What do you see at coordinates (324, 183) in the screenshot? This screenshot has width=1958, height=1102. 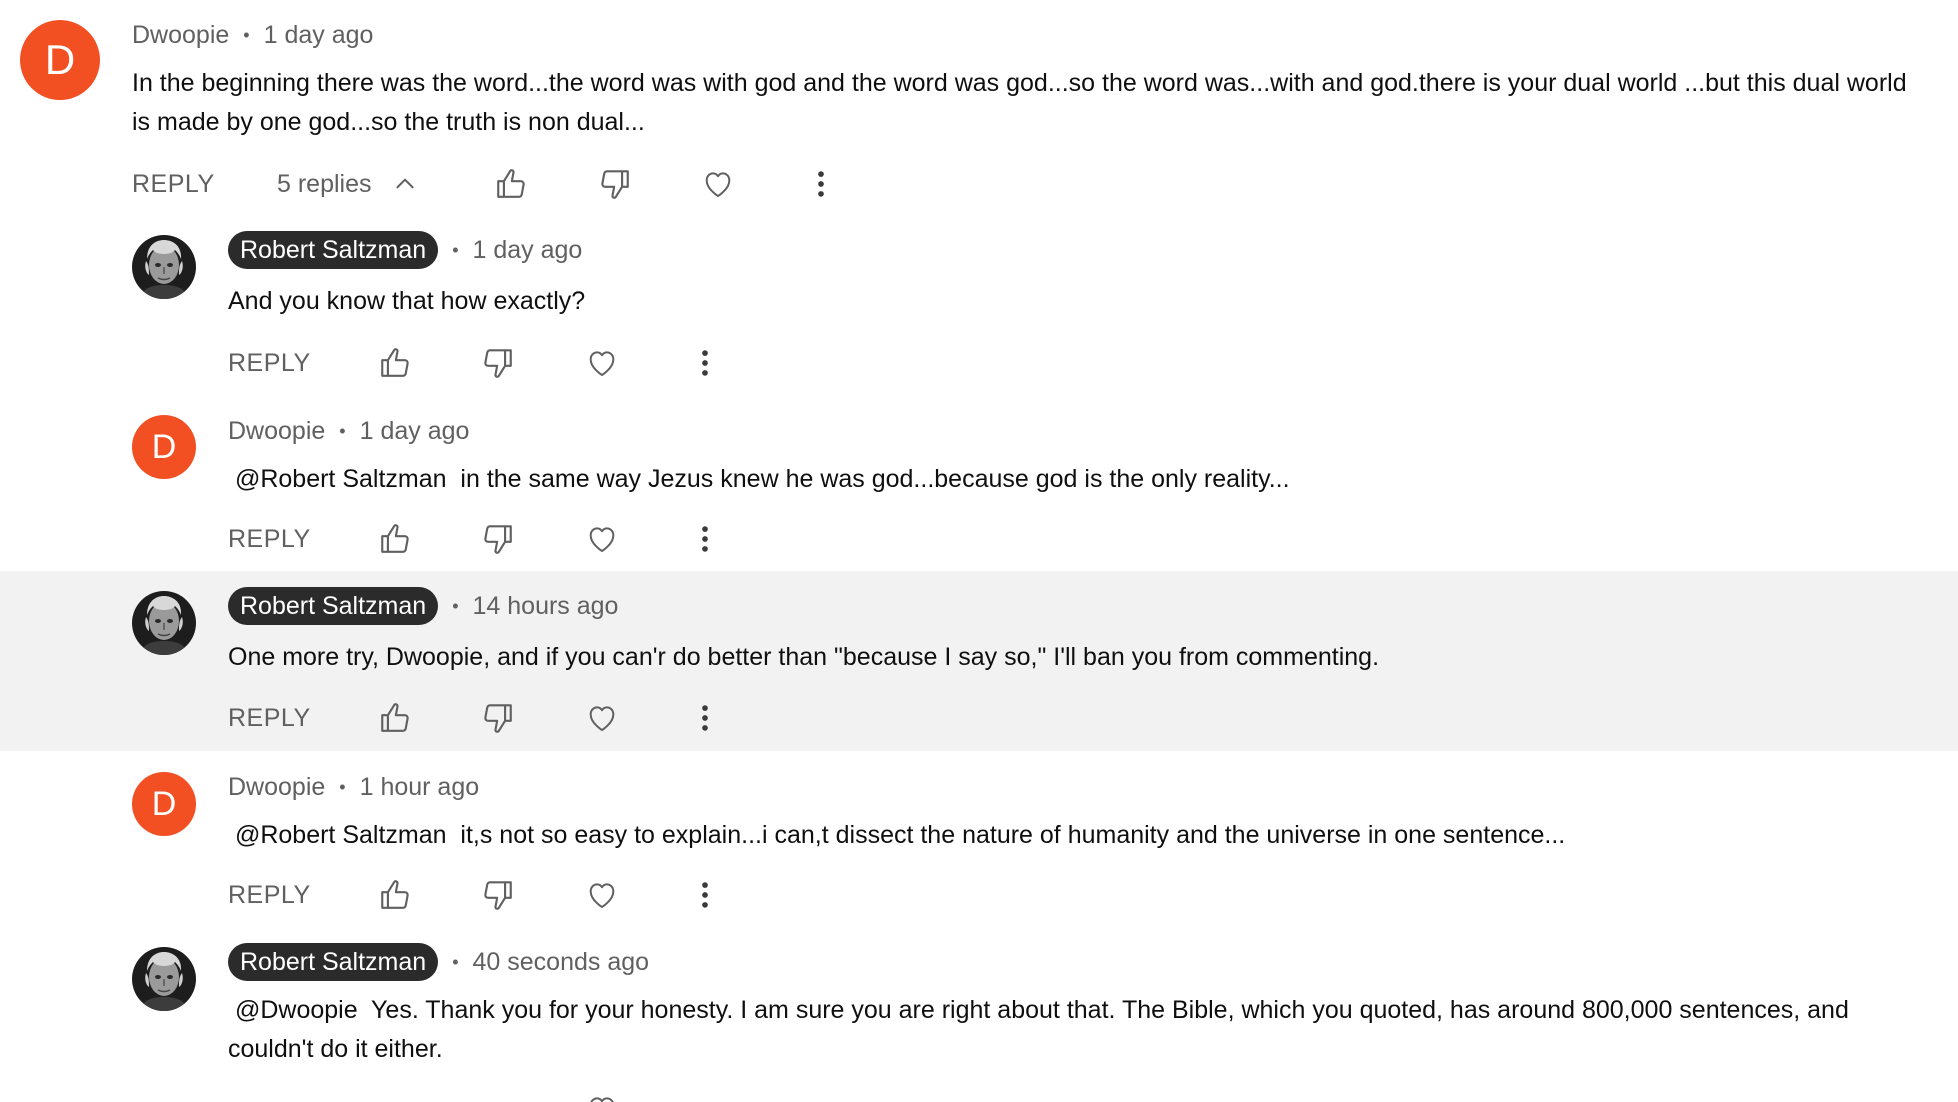 I see `replies-count: 5 replies` at bounding box center [324, 183].